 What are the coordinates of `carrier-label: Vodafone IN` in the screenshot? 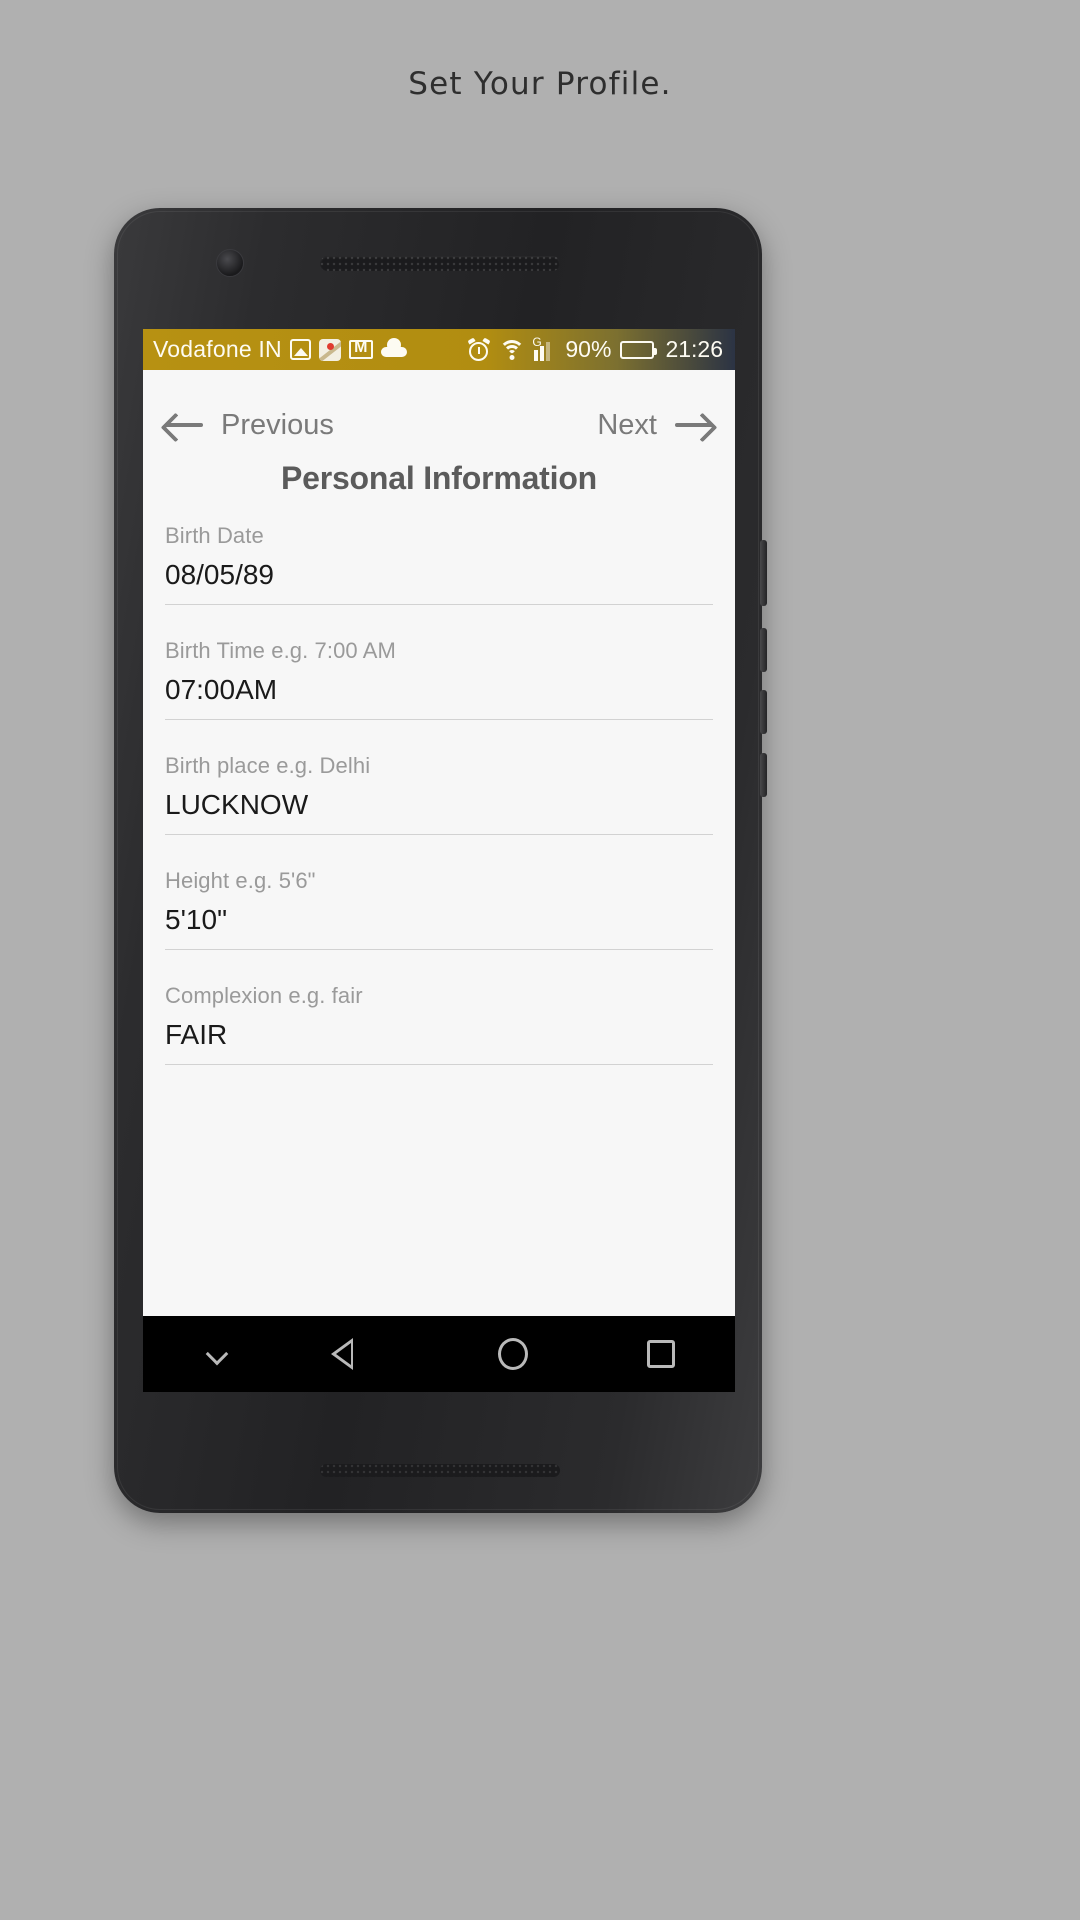 It's located at (217, 349).